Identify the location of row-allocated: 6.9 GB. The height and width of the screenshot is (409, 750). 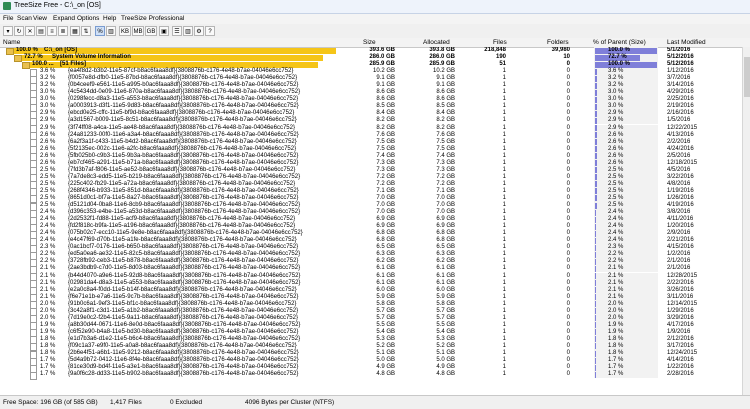
(445, 226).